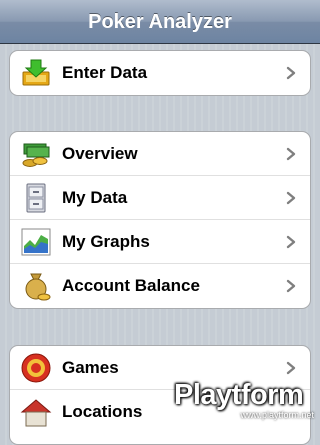  I want to click on row-label: My Graphs, so click(106, 241).